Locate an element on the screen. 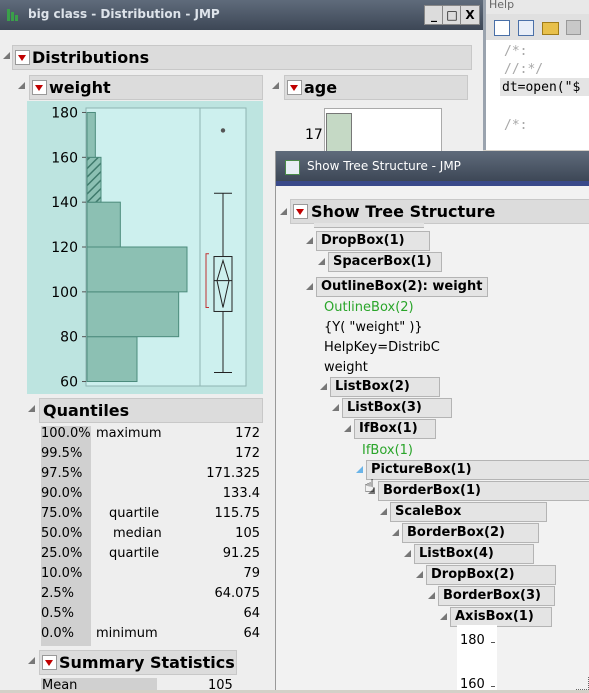 The image size is (589, 693). quantile-pct: 25.0% is located at coordinates (62, 553).